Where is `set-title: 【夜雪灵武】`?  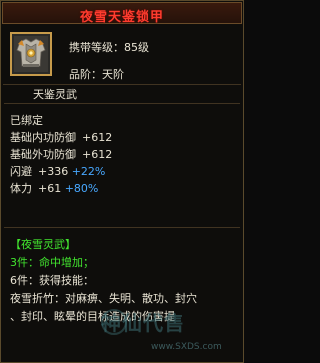 set-title: 【夜雪灵武】 is located at coordinates (43, 244).